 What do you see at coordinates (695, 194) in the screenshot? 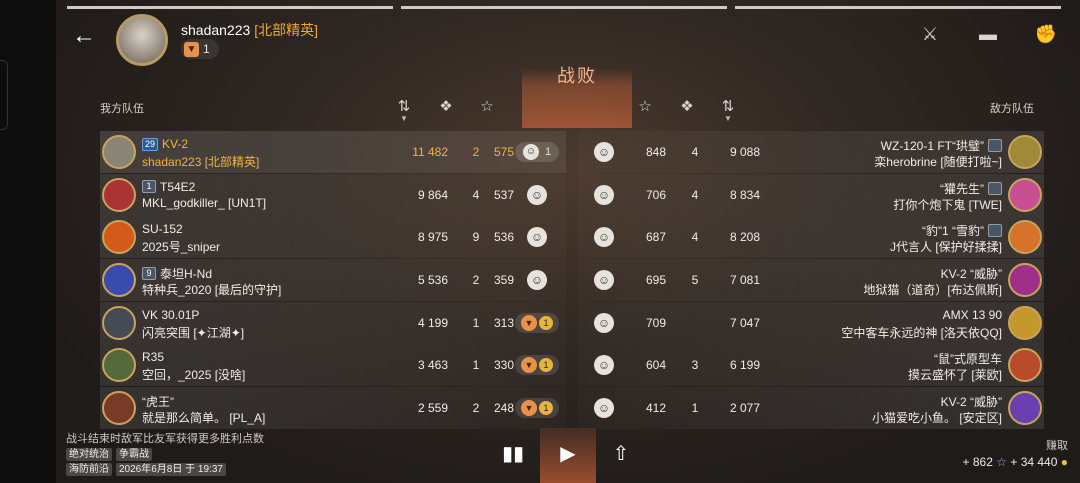
I see `enemy-kills: 4` at bounding box center [695, 194].